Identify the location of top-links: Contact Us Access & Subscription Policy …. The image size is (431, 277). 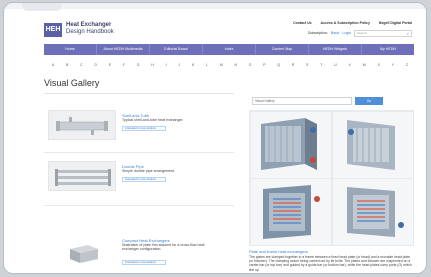
(348, 23).